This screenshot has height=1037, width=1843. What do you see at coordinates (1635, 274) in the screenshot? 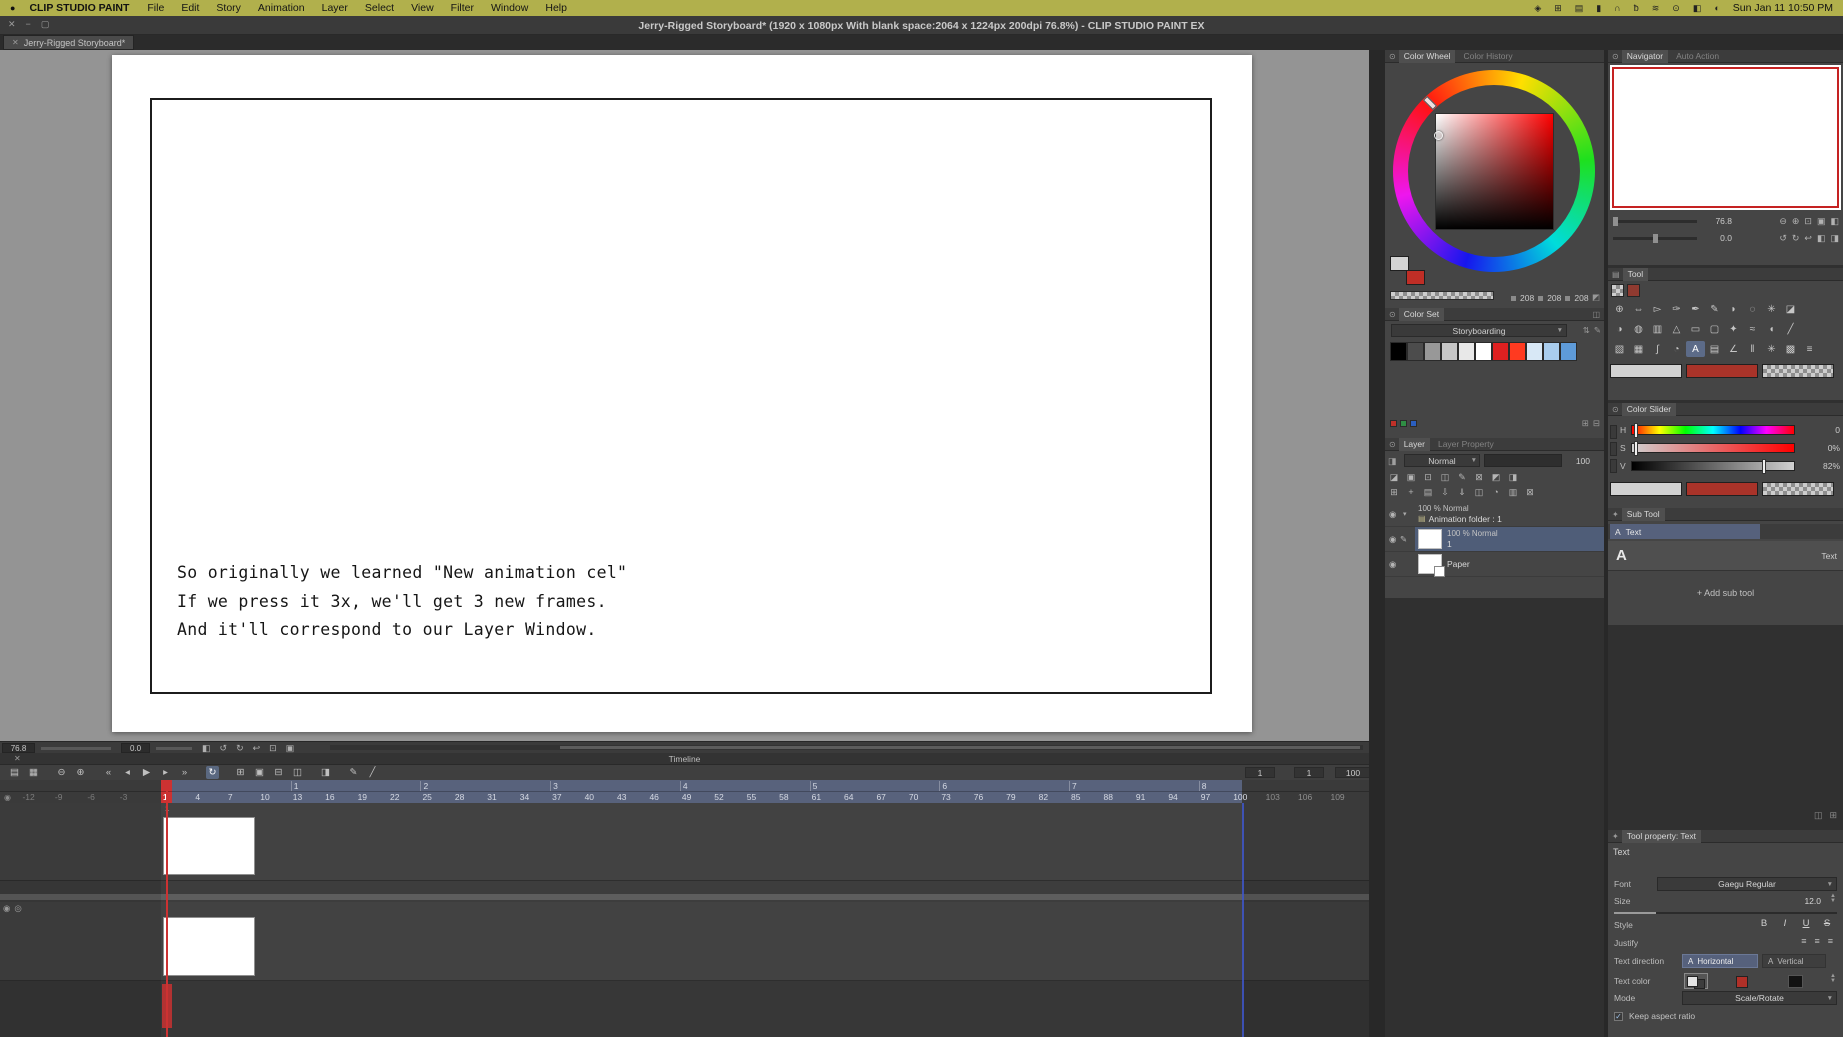
I see `tab-tool: Tool` at bounding box center [1635, 274].